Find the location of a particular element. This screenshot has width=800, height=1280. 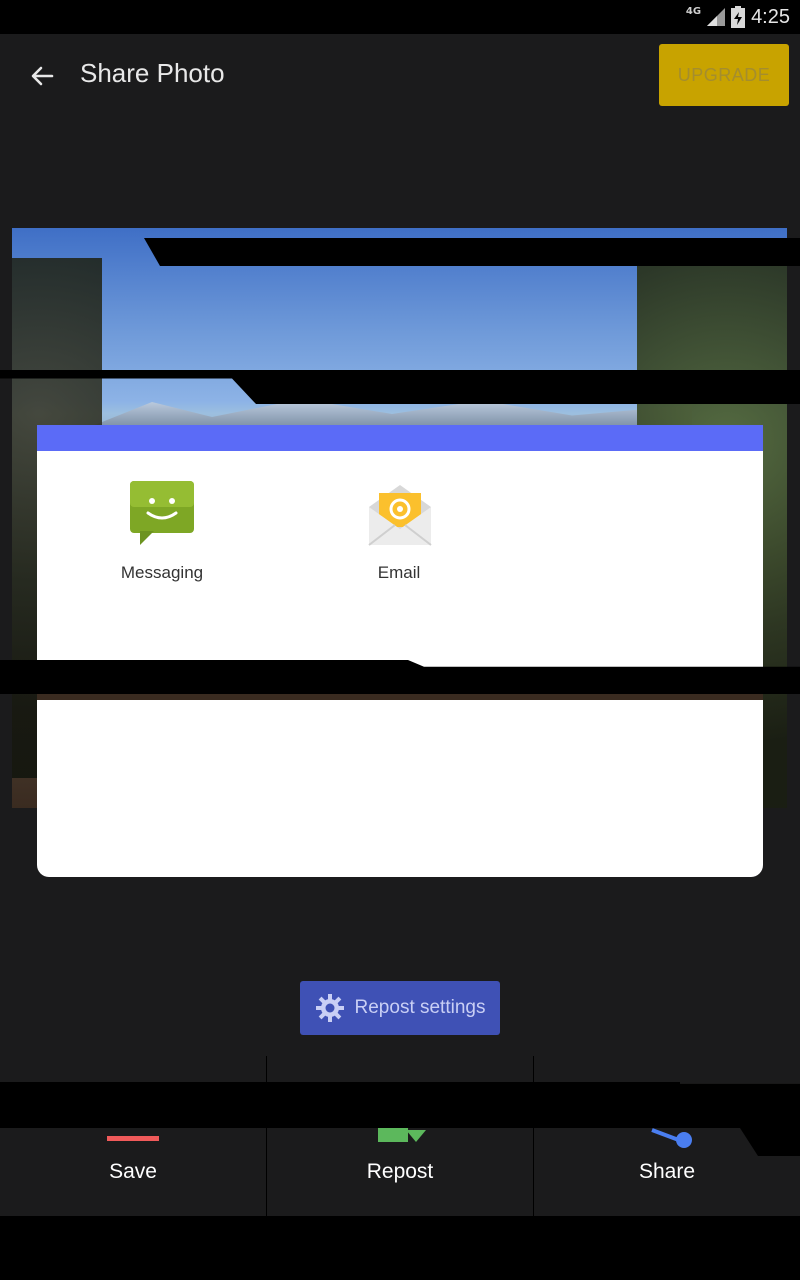

repost-settings-button: Repost settings is located at coordinates (400, 1008).